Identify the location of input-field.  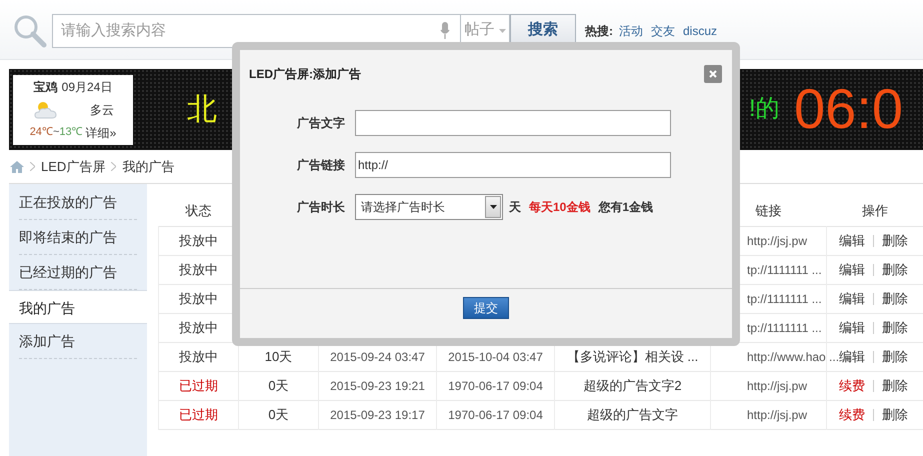
(513, 123).